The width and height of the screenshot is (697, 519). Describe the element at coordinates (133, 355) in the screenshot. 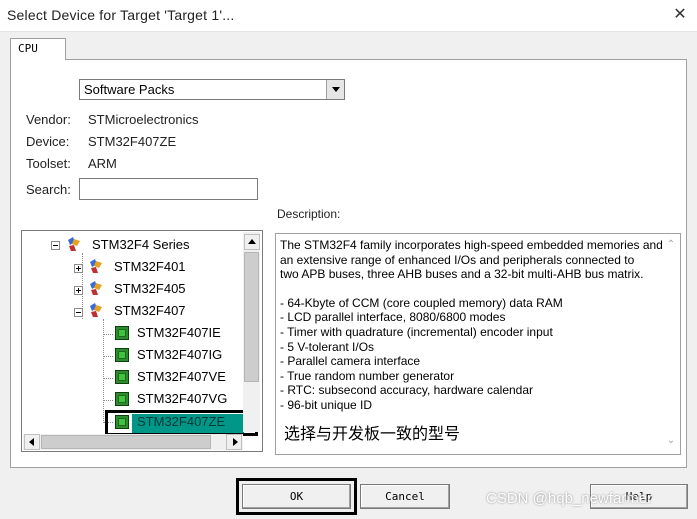

I see `tree-item-stm32f407ig: STM32F407IG` at that location.